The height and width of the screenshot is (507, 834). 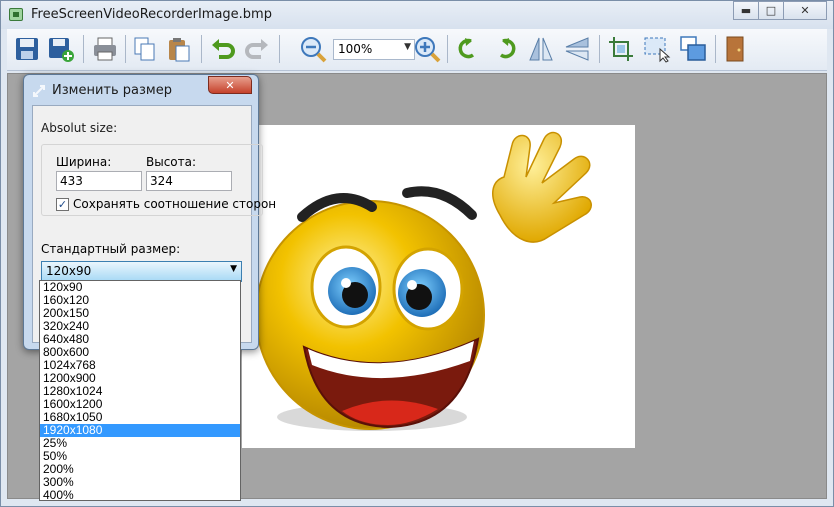 I want to click on copy-icon, so click(x=144, y=49).